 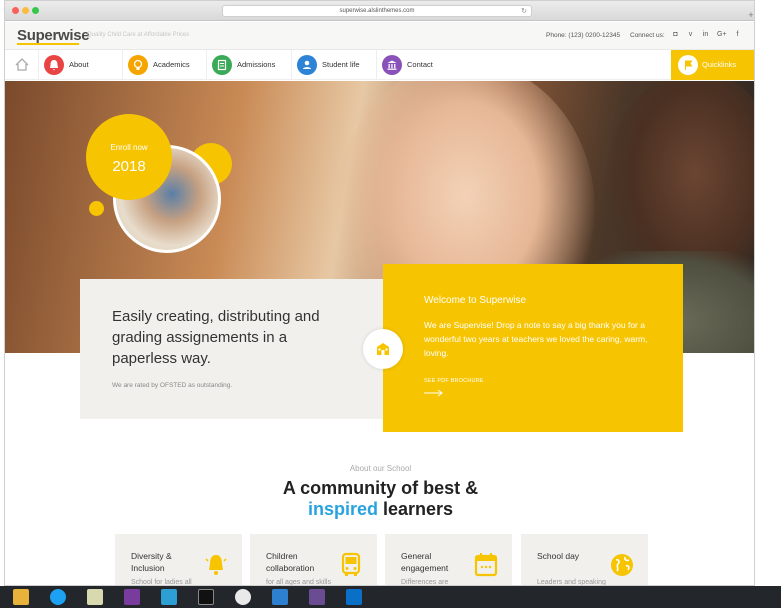 What do you see at coordinates (151, 562) in the screenshot?
I see `feature-title: Diversity & Inclusion` at bounding box center [151, 562].